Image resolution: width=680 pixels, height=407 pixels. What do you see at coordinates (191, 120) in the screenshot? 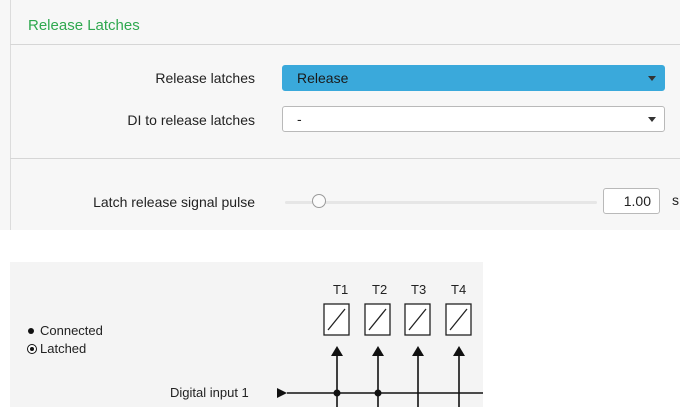
I see `di-release-label: DI to release latches` at bounding box center [191, 120].